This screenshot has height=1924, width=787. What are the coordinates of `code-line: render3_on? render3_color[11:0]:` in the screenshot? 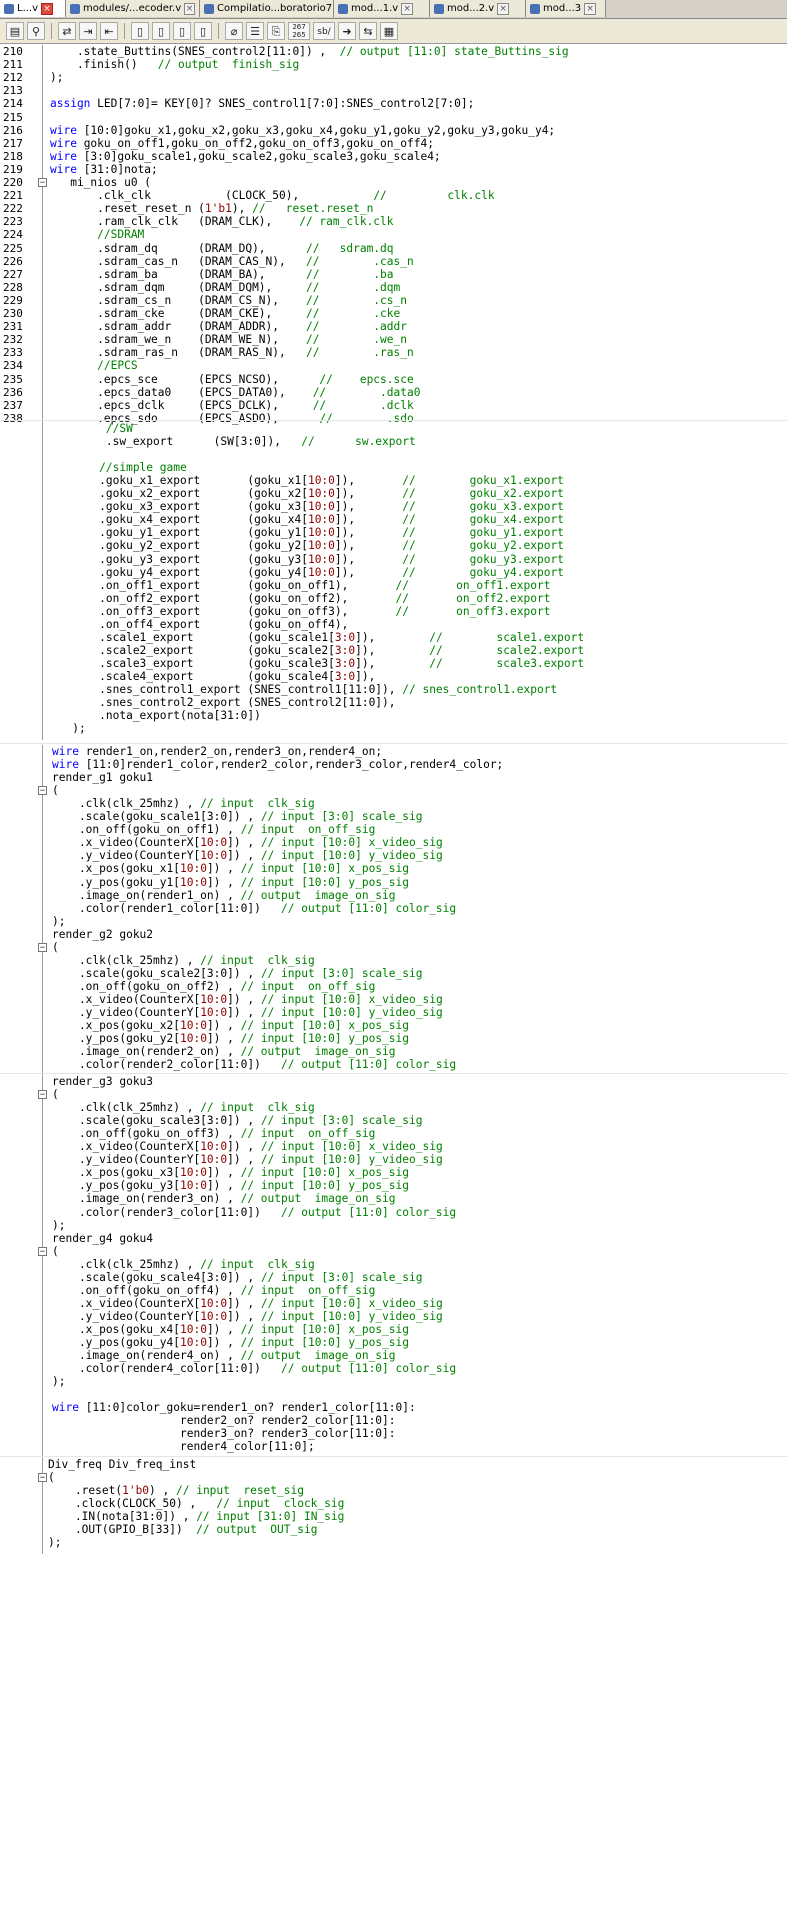 It's located at (224, 1433).